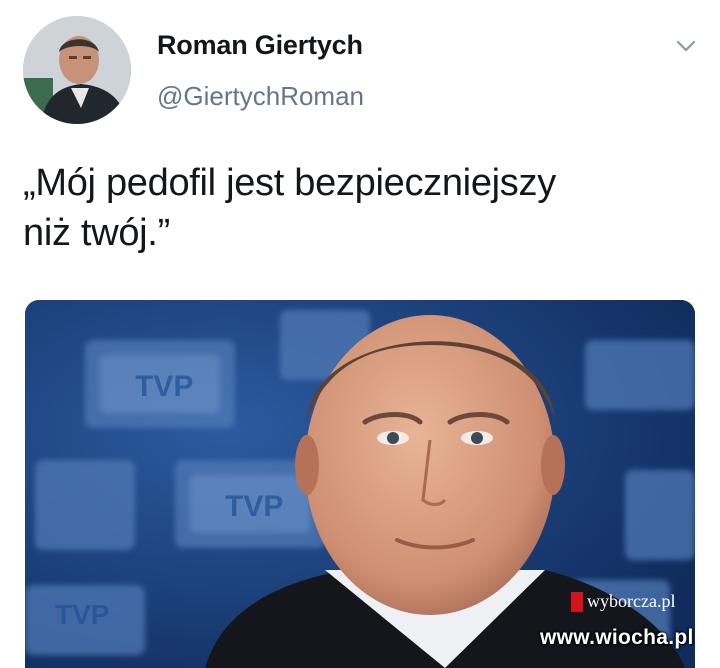 The image size is (720, 668). What do you see at coordinates (260, 96) in the screenshot?
I see `author-handle: @GiertychRoman` at bounding box center [260, 96].